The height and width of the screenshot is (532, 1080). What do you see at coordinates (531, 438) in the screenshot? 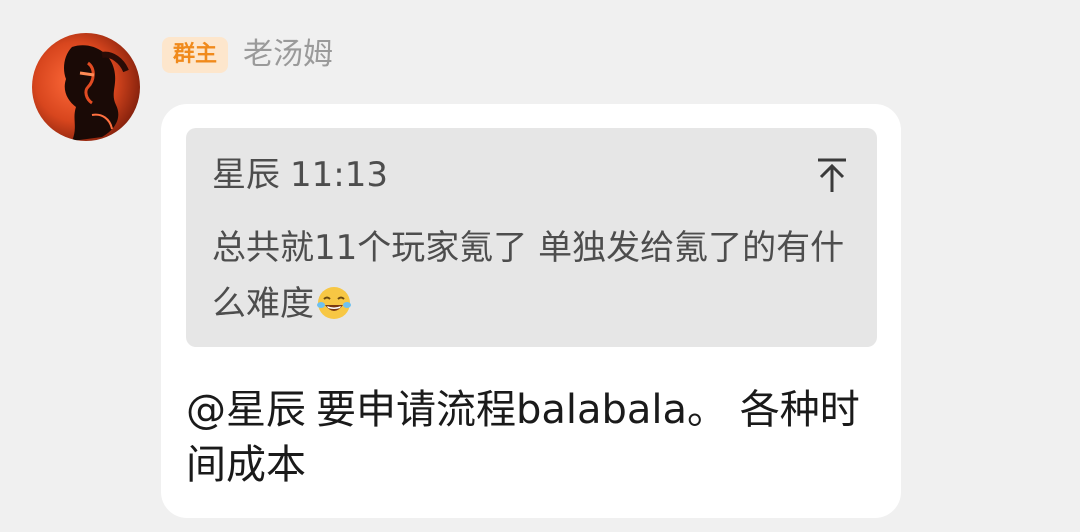
I see `message-text: @星辰 要申请流程balabala。 各种时间成本` at bounding box center [531, 438].